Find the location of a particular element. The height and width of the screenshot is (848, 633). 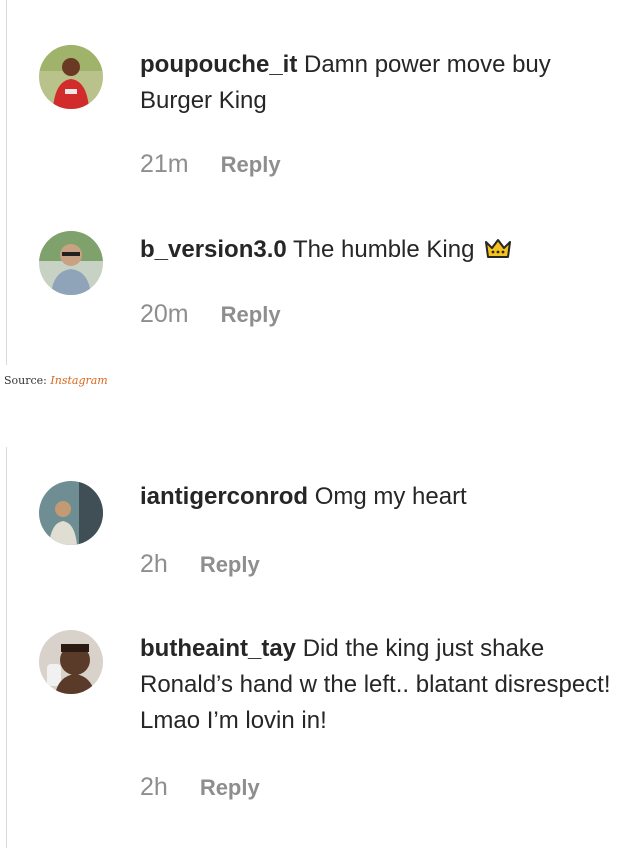

comment-username: butheaint_tay is located at coordinates (218, 648).